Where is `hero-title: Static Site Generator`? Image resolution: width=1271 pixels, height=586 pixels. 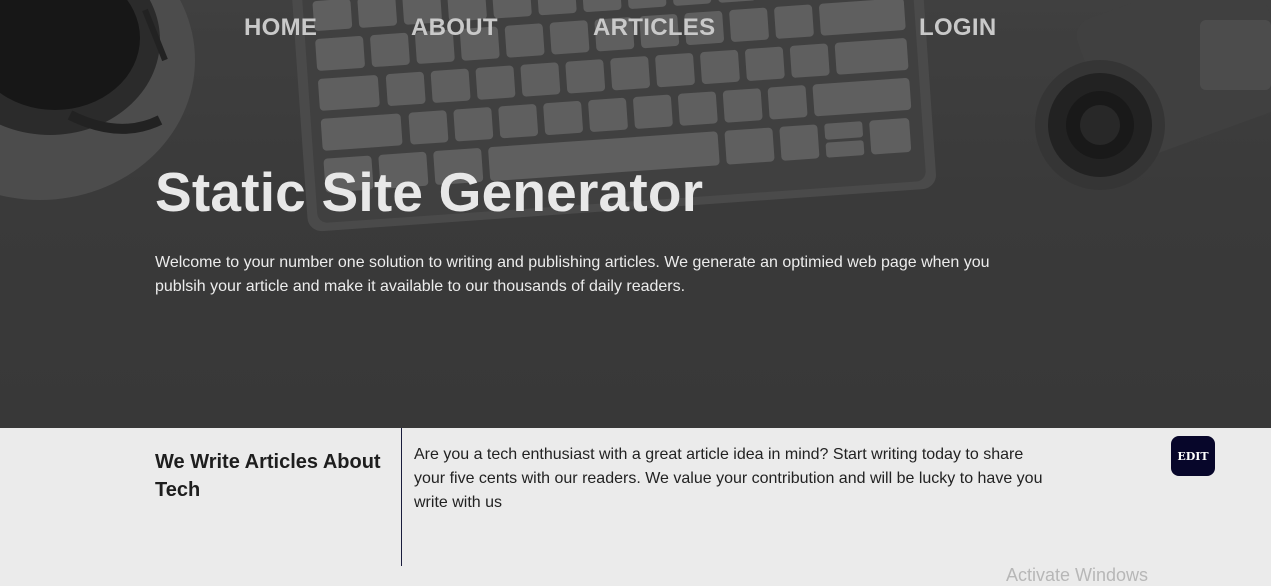
hero-title: Static Site Generator is located at coordinates (429, 192).